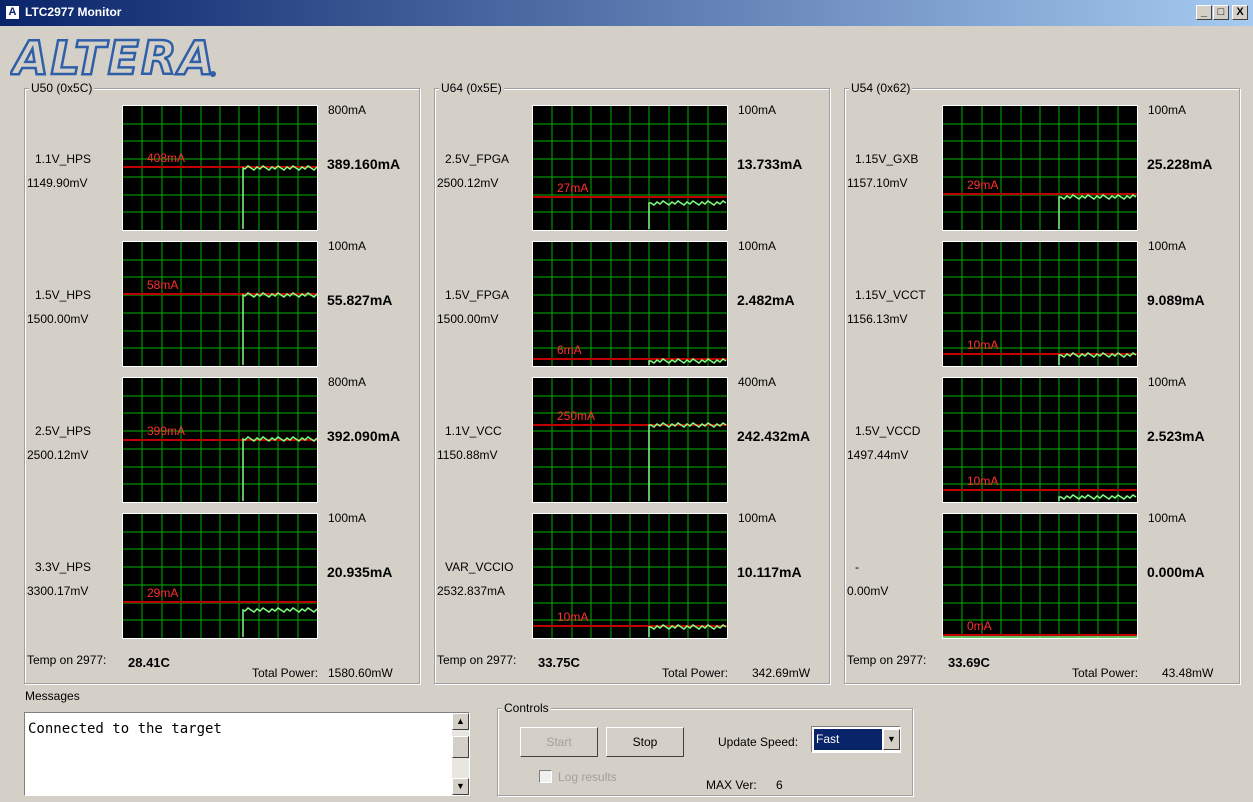 This screenshot has width=1253, height=802. Describe the element at coordinates (1188, 673) in the screenshot. I see `total-power-value: 43.48mW` at that location.